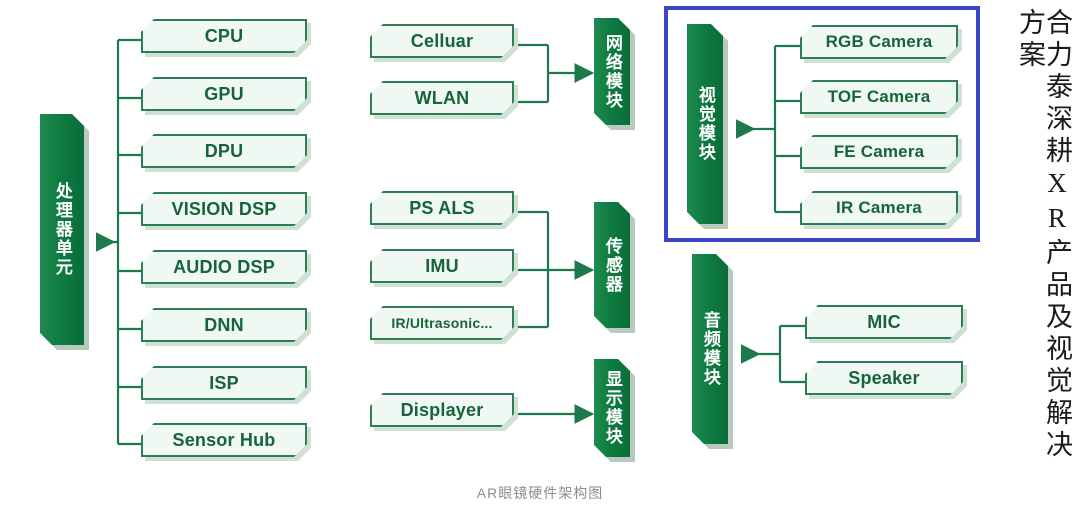  I want to click on node-label: GPU, so click(224, 93).